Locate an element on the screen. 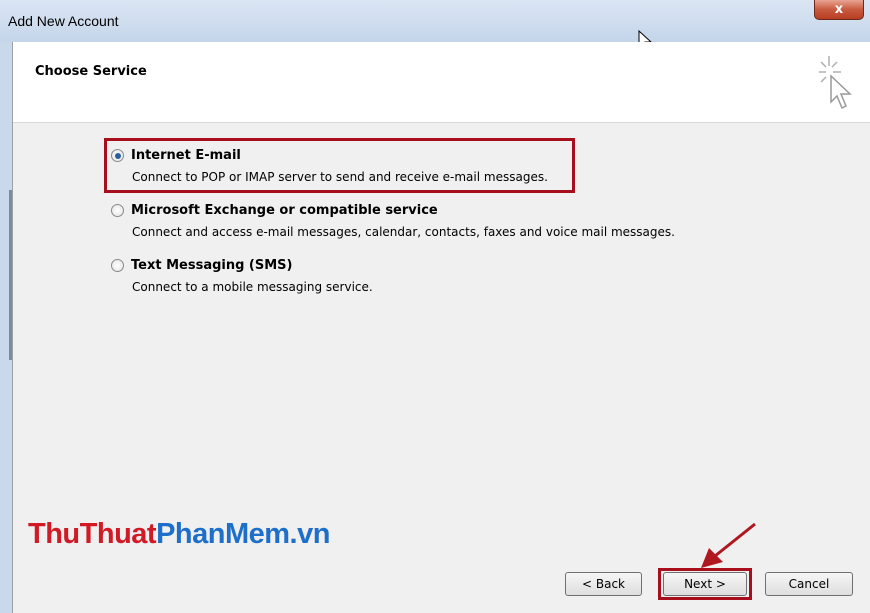  pointer-arrow-icon is located at coordinates (728, 545).